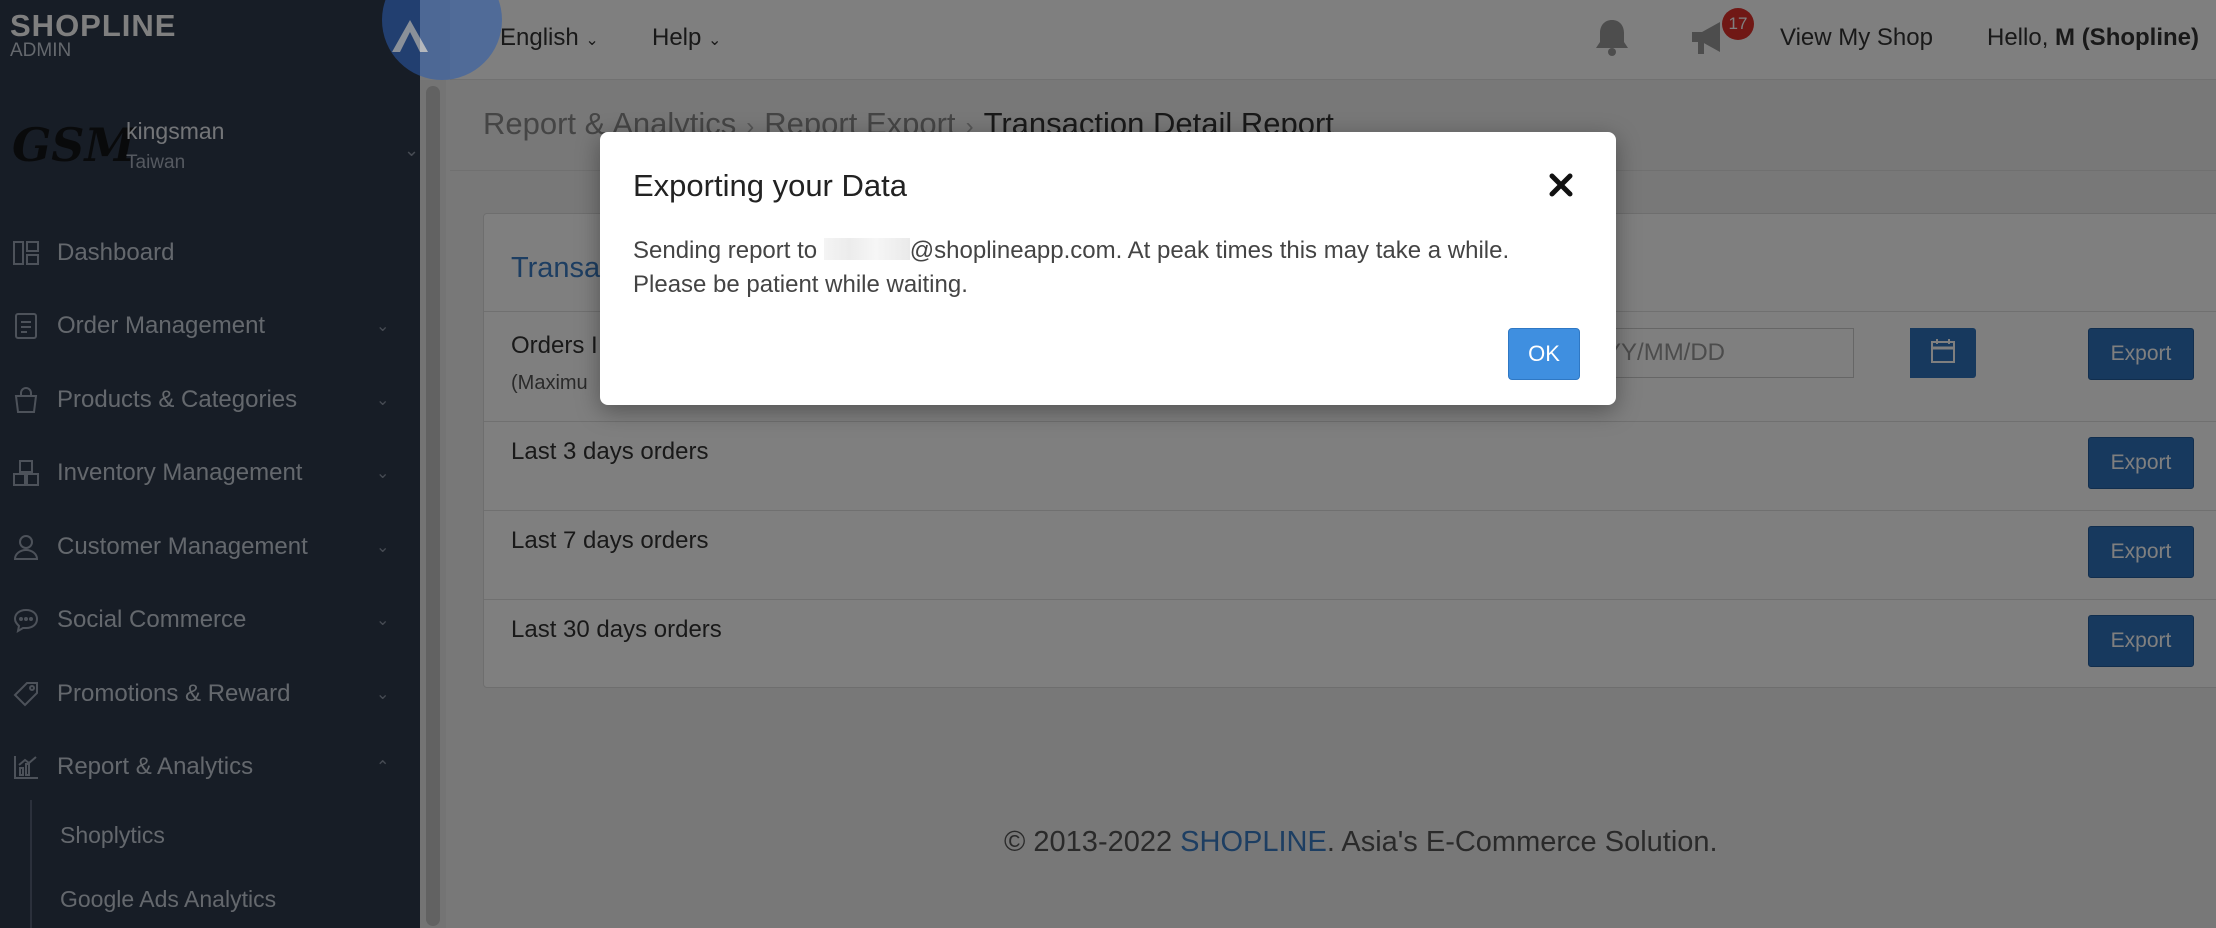 The height and width of the screenshot is (928, 2216). Describe the element at coordinates (1561, 185) in the screenshot. I see `close-icon` at that location.